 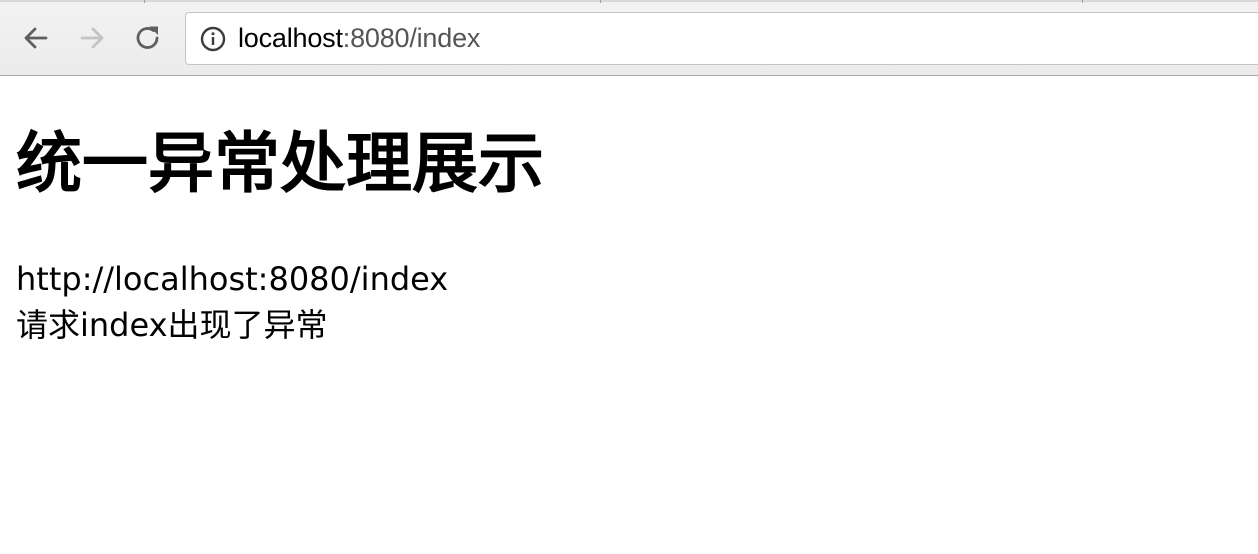 I want to click on info-circle-icon, so click(x=213, y=39).